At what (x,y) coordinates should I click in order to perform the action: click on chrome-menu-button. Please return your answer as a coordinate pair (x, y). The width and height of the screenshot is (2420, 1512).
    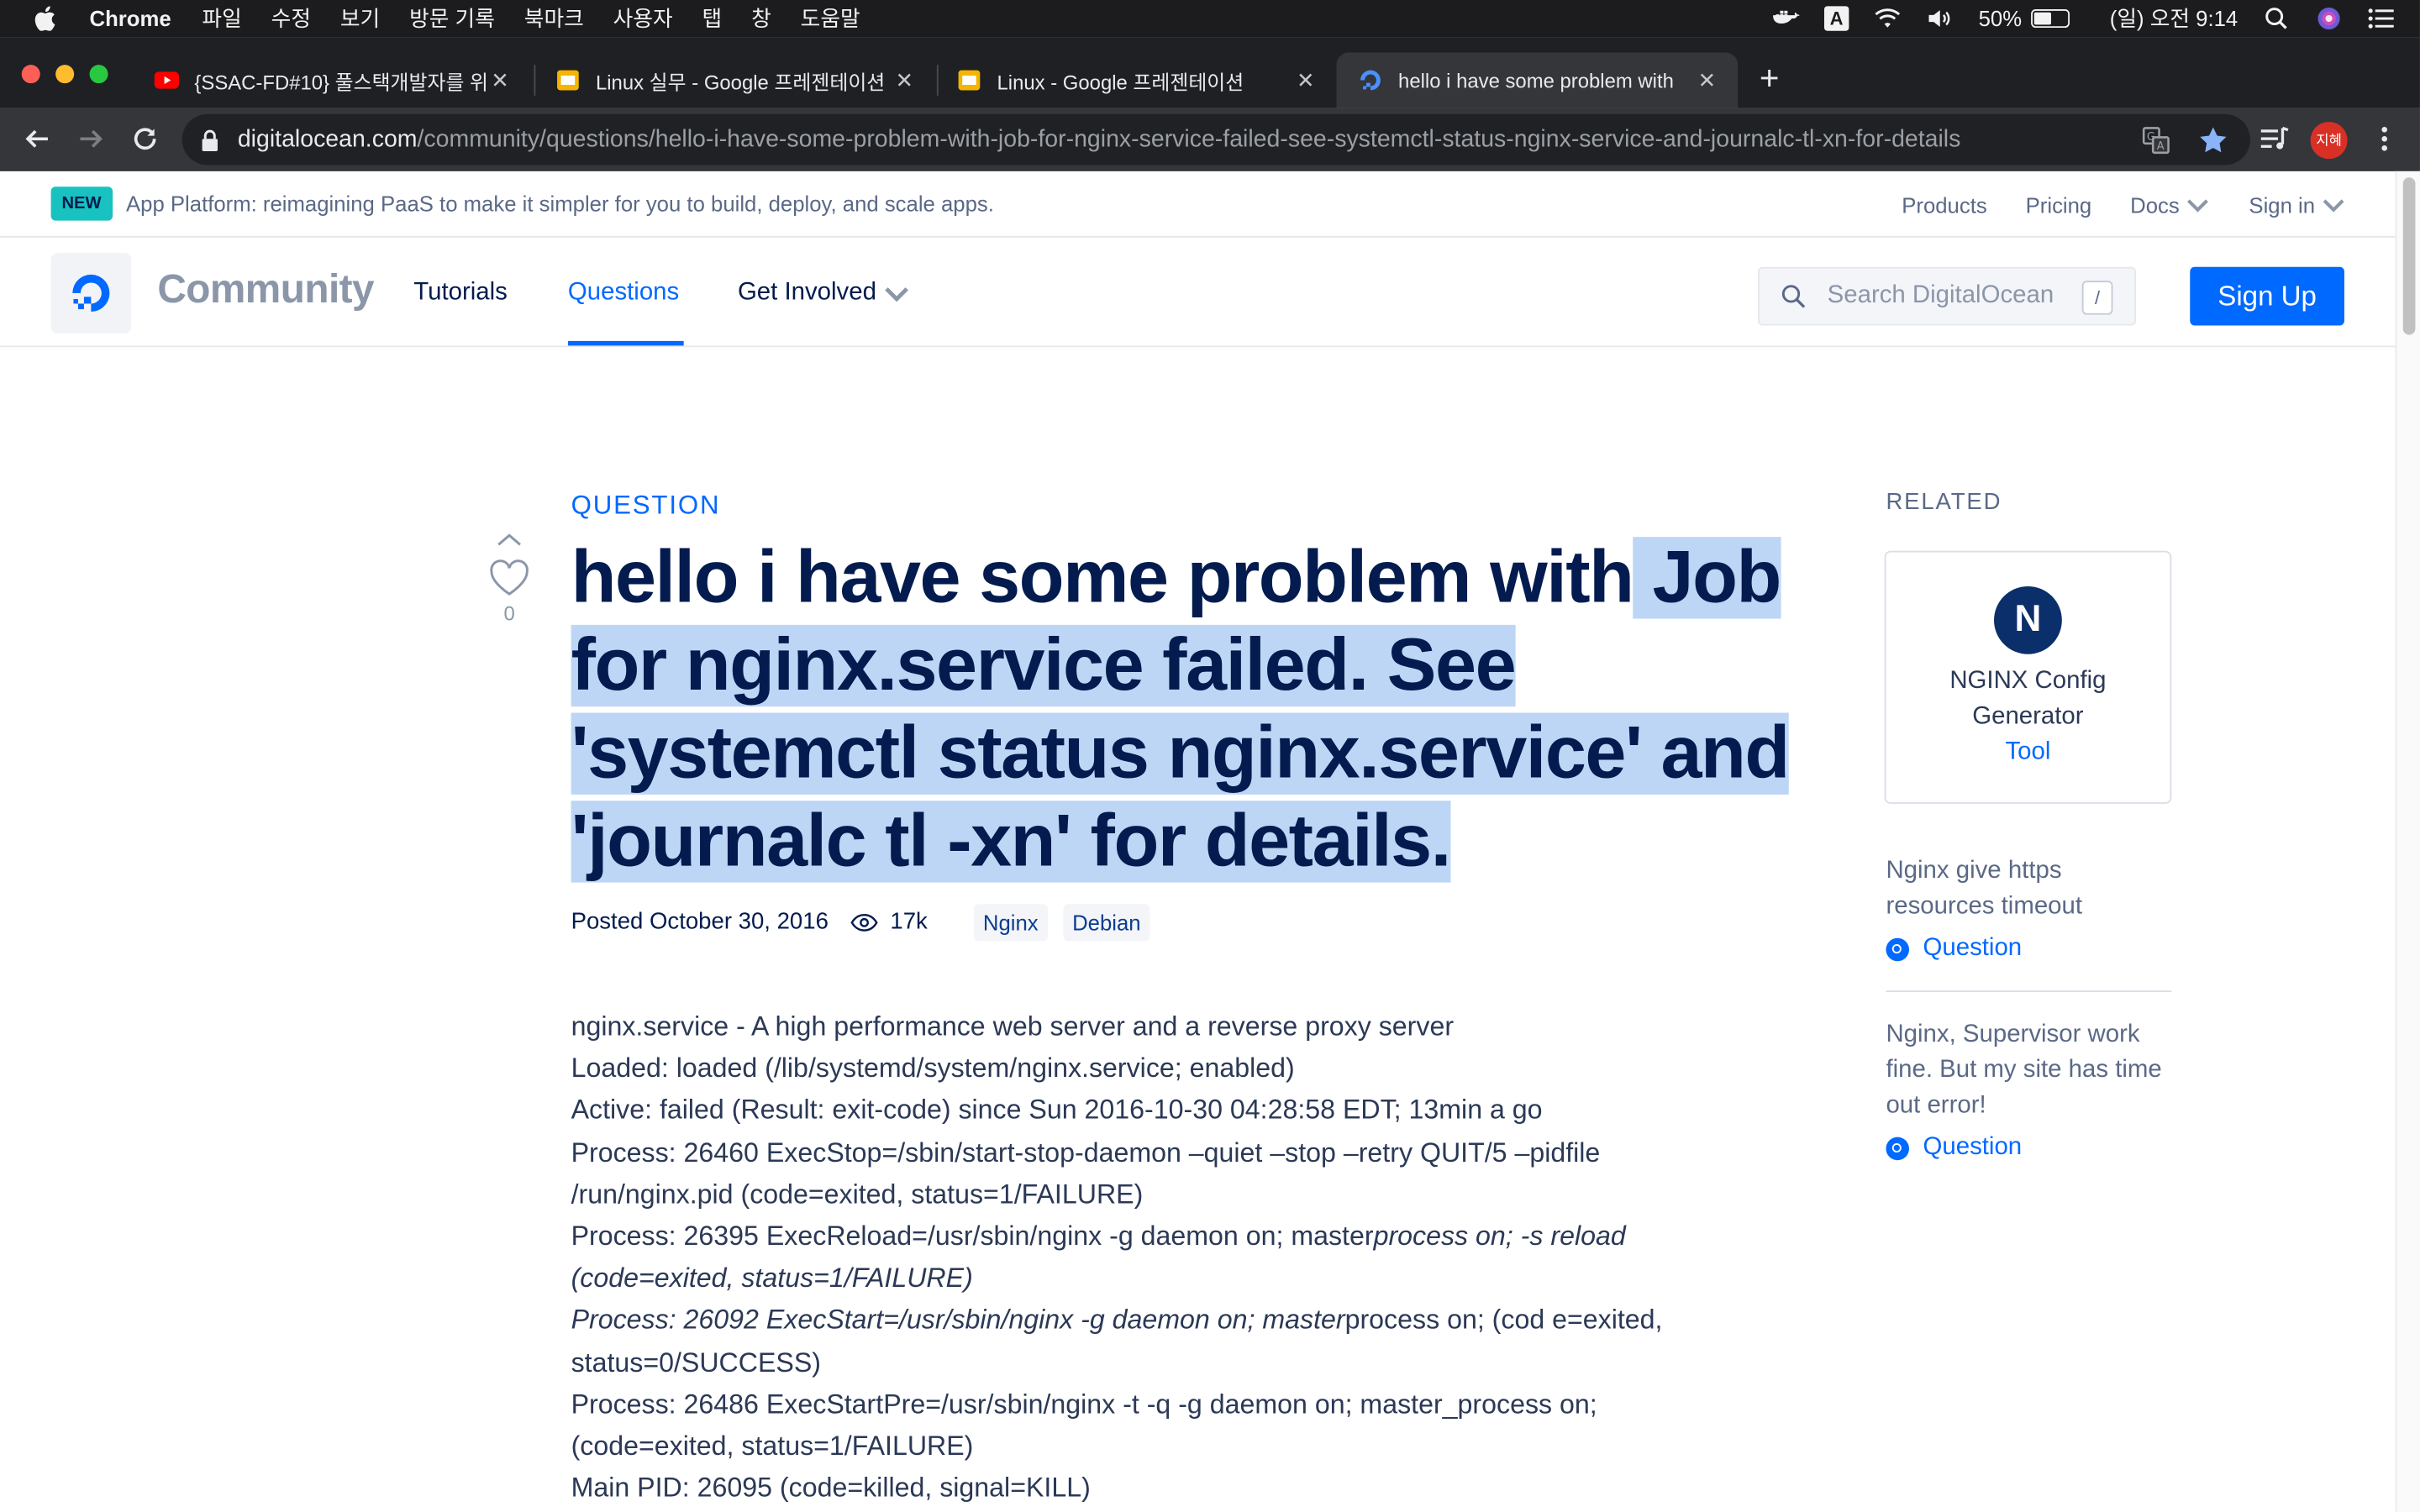
    Looking at the image, I should click on (2385, 138).